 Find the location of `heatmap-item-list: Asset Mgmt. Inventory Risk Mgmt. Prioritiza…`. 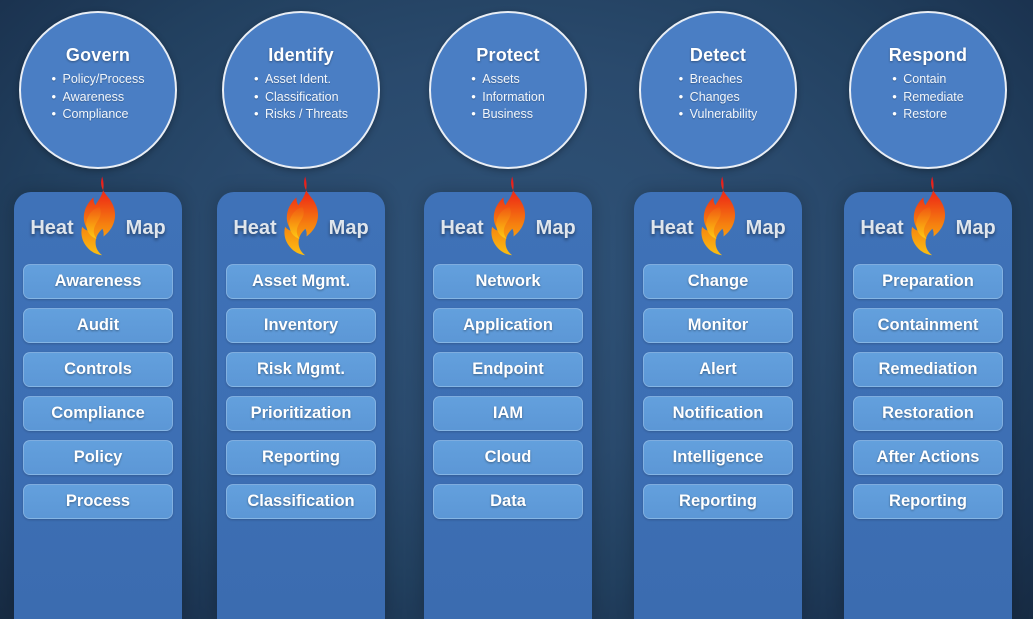

heatmap-item-list: Asset Mgmt. Inventory Risk Mgmt. Prioritiza… is located at coordinates (301, 391).